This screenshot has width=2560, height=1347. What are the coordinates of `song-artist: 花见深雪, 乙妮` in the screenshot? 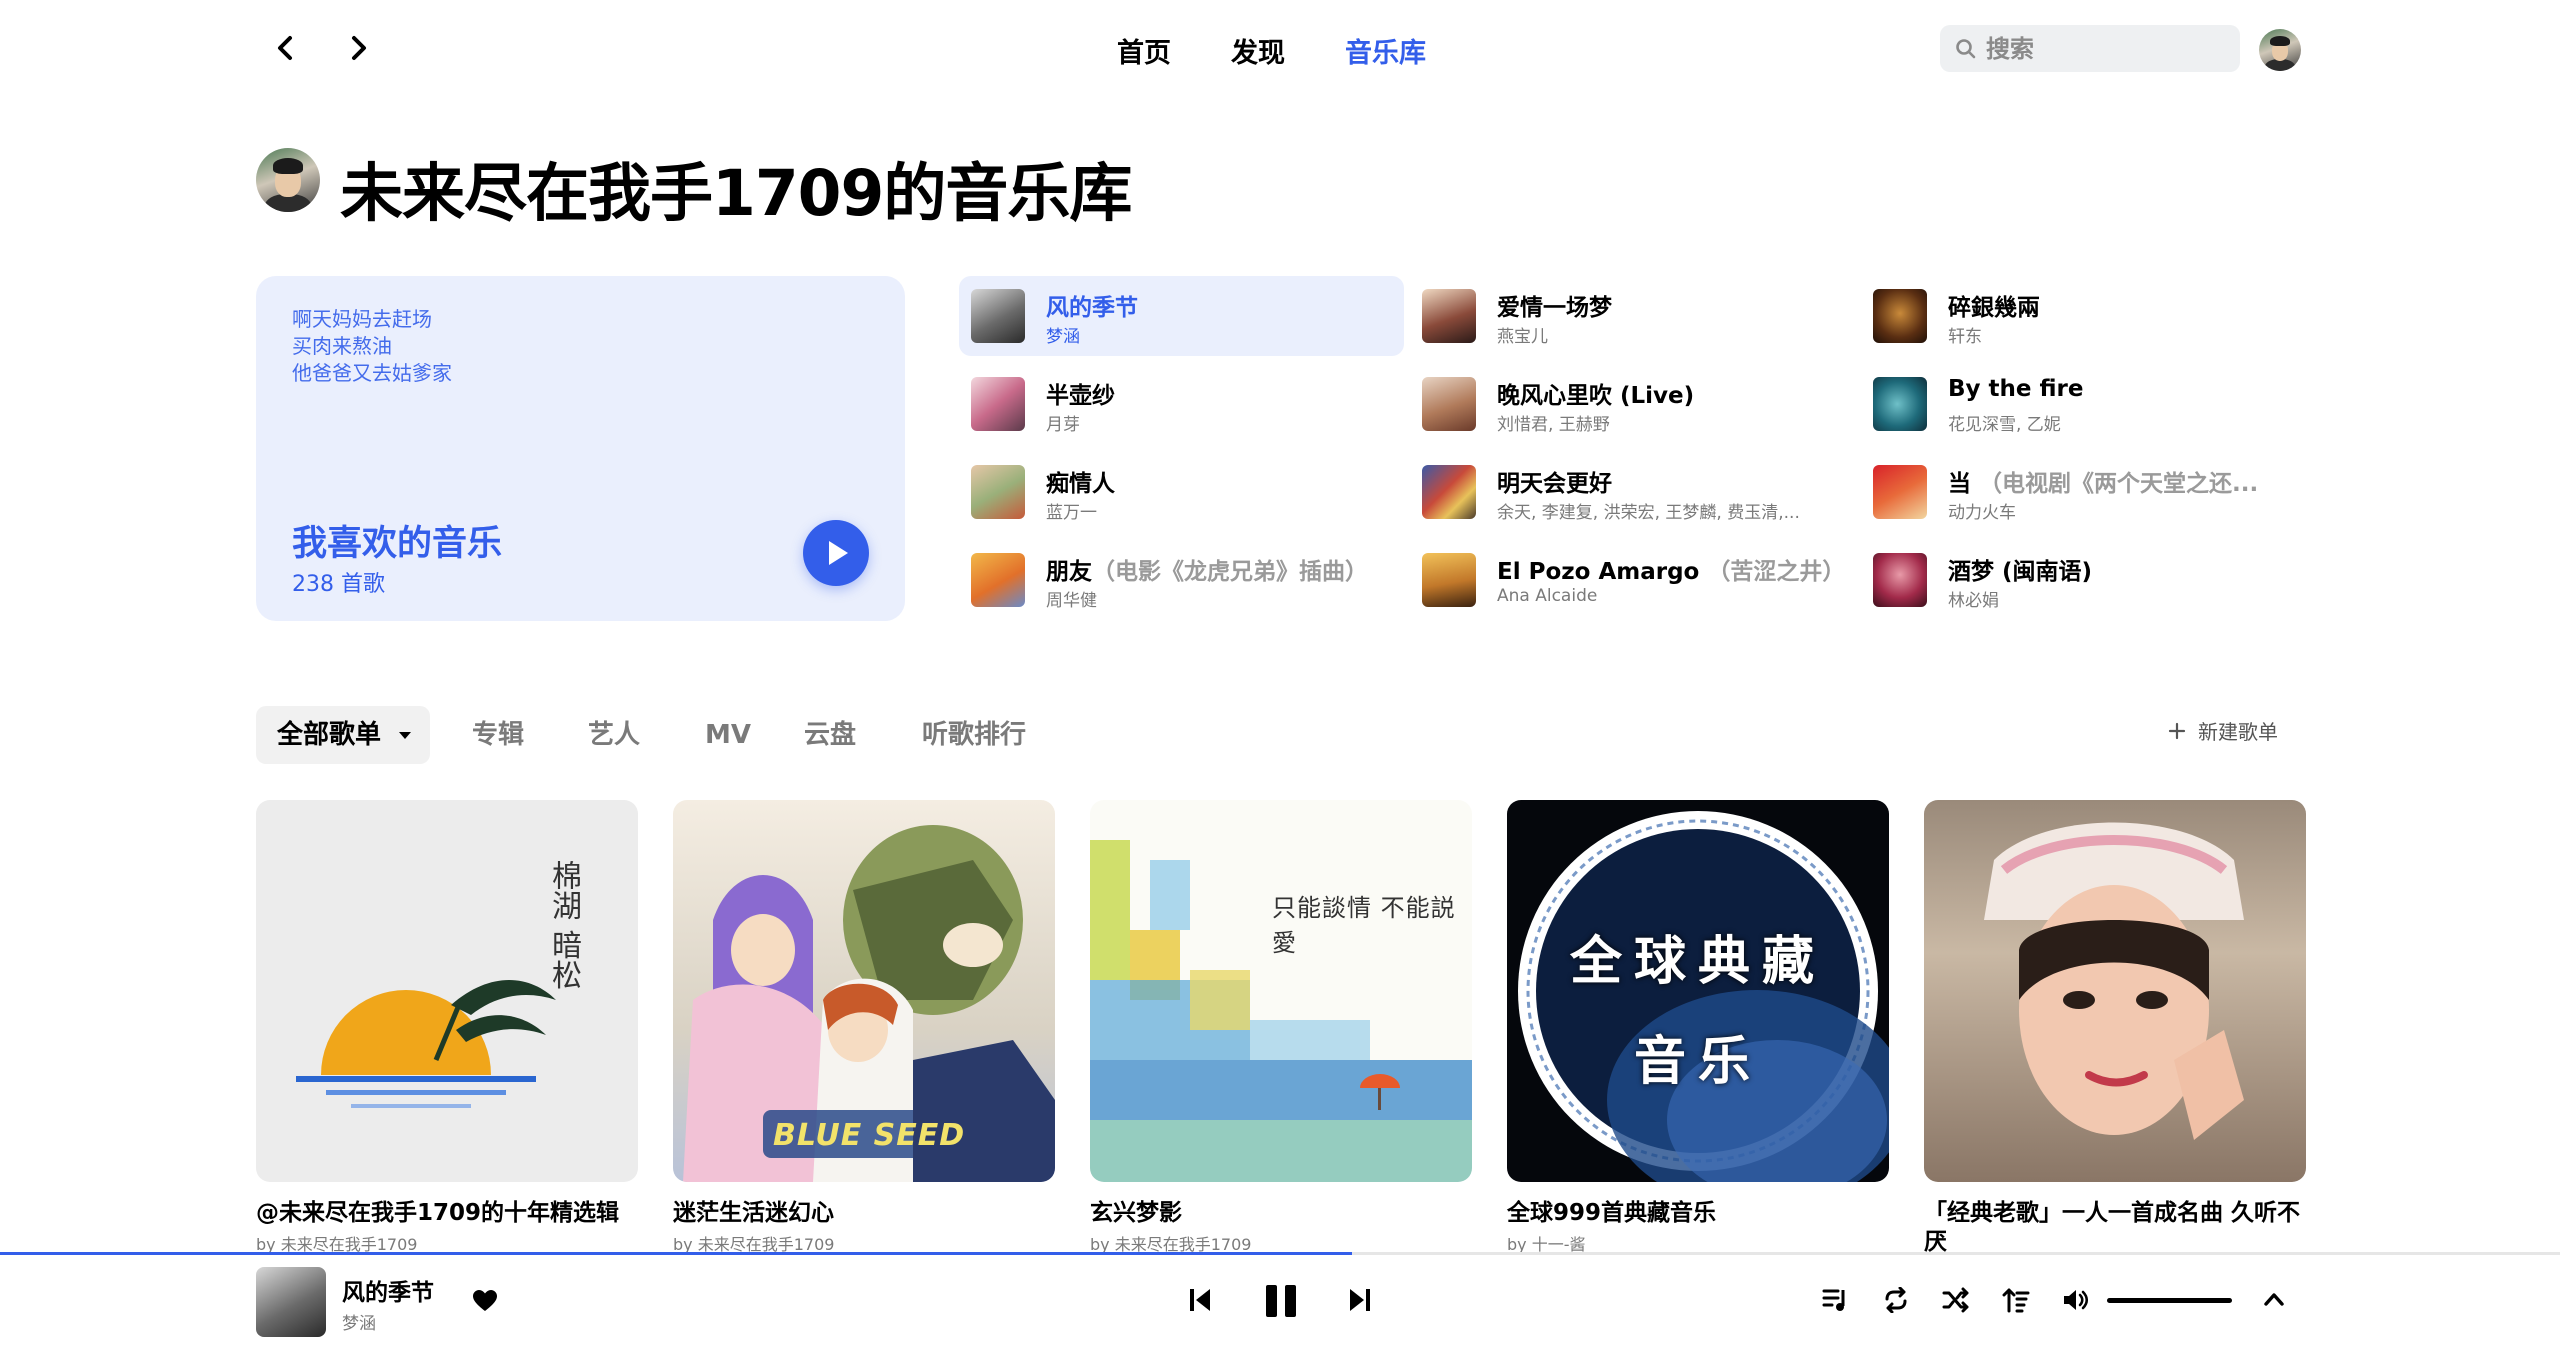 It's located at (2004, 422).